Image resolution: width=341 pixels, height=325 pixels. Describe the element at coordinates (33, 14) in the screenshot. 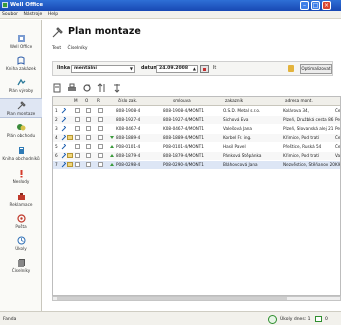

I see `menu-nastroje: Nástroje` at that location.